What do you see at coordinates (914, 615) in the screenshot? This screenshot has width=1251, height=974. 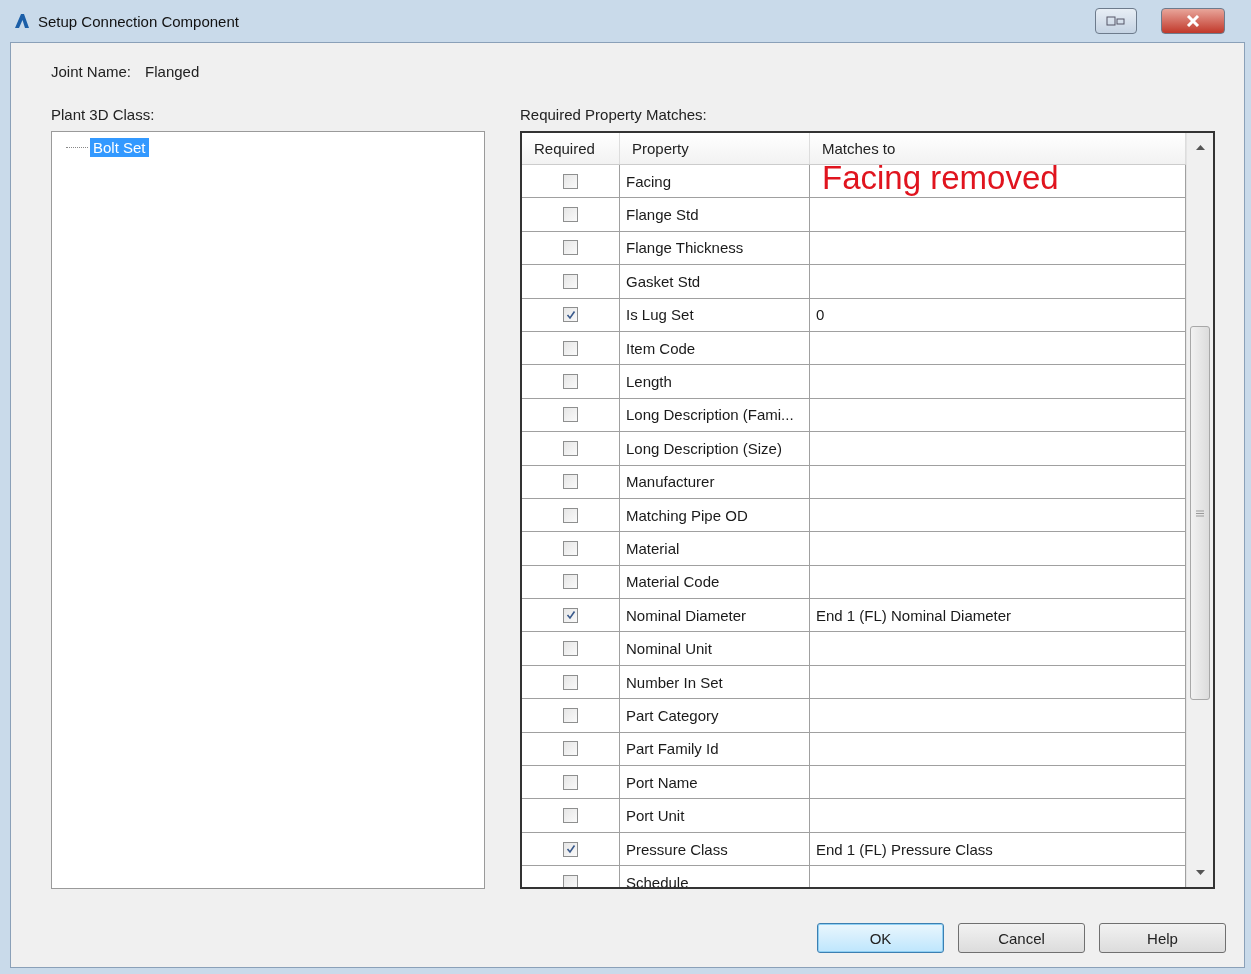 I see `matches-cell: End 1 (FL) Nominal Diameter` at bounding box center [914, 615].